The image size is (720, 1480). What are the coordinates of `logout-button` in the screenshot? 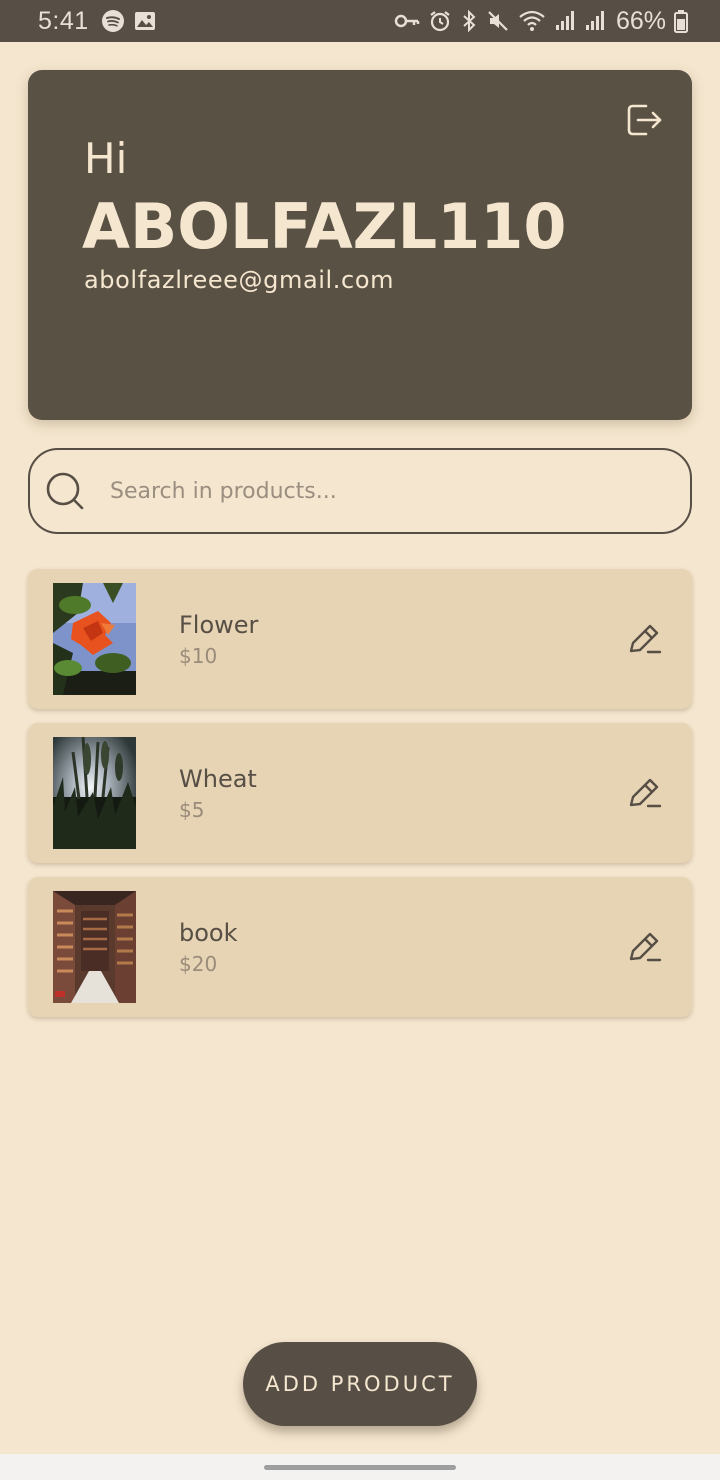 It's located at (644, 120).